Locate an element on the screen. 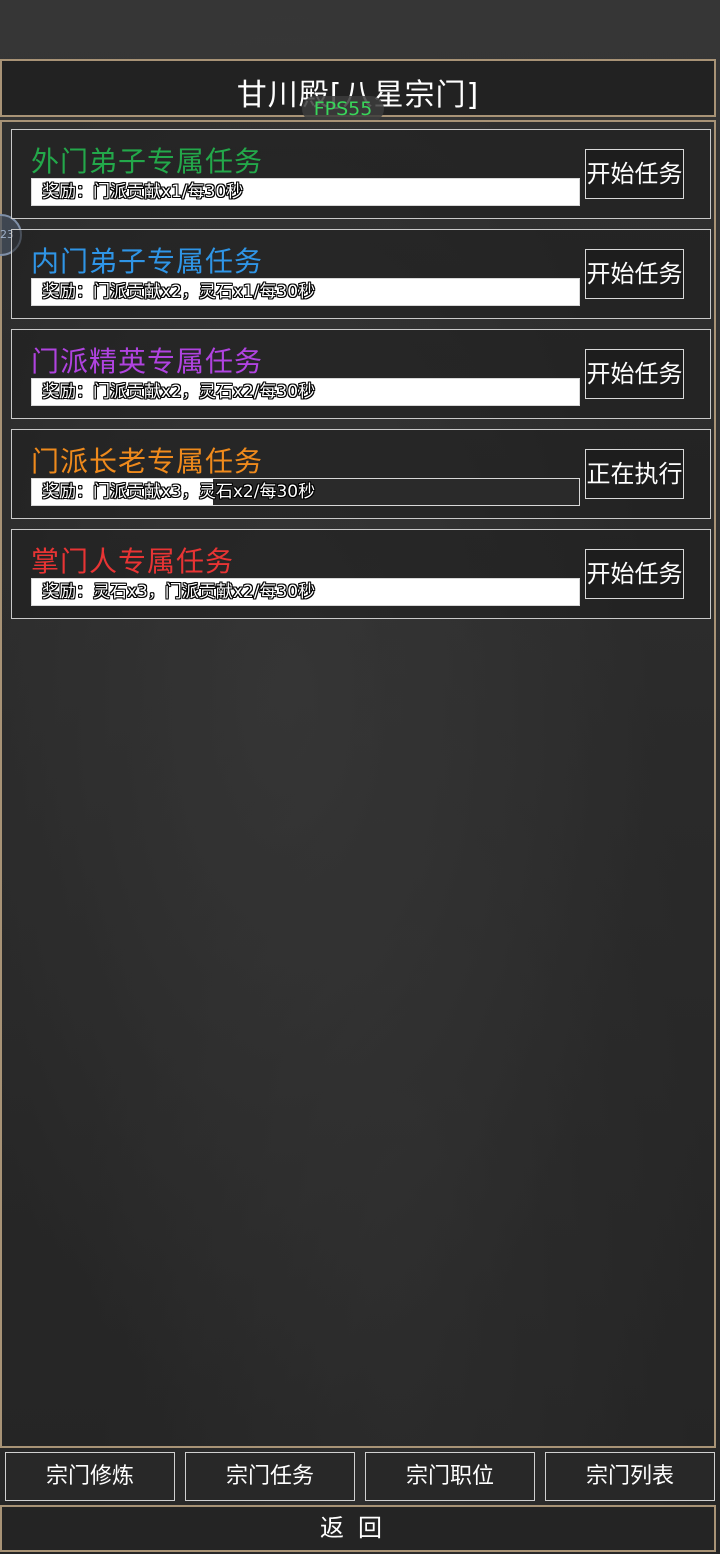  task-name: 门派精英专属任务 is located at coordinates (147, 361).